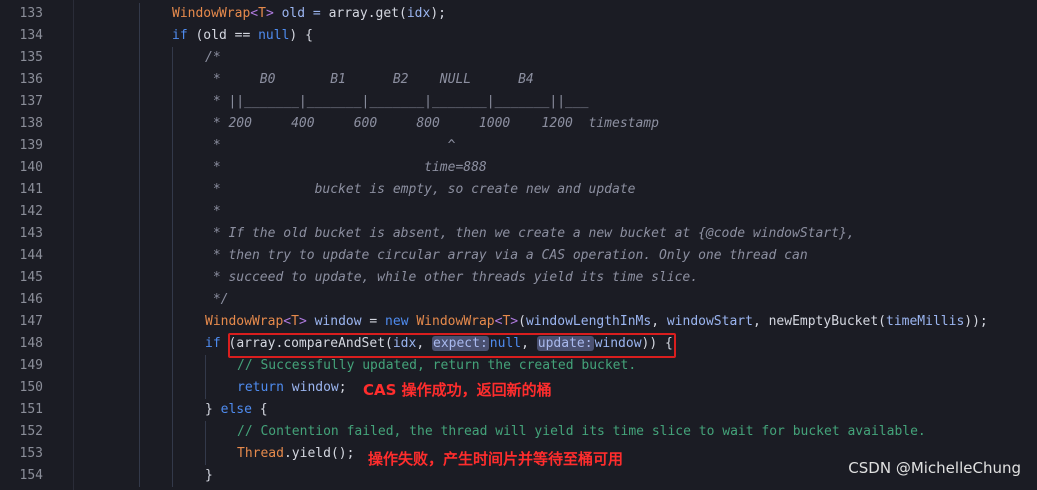  Describe the element at coordinates (209, 475) in the screenshot. I see `code-text: }` at that location.